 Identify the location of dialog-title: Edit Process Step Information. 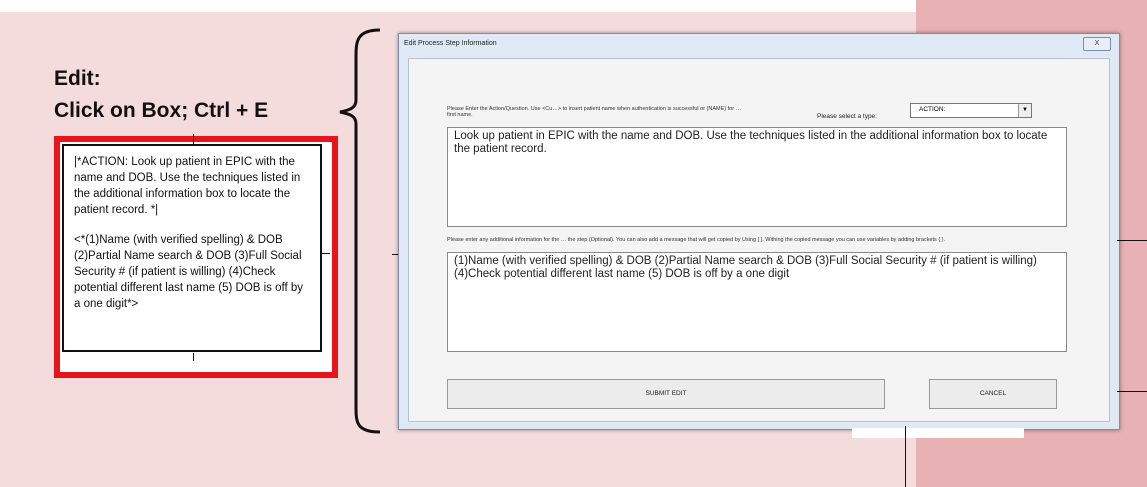
(450, 43).